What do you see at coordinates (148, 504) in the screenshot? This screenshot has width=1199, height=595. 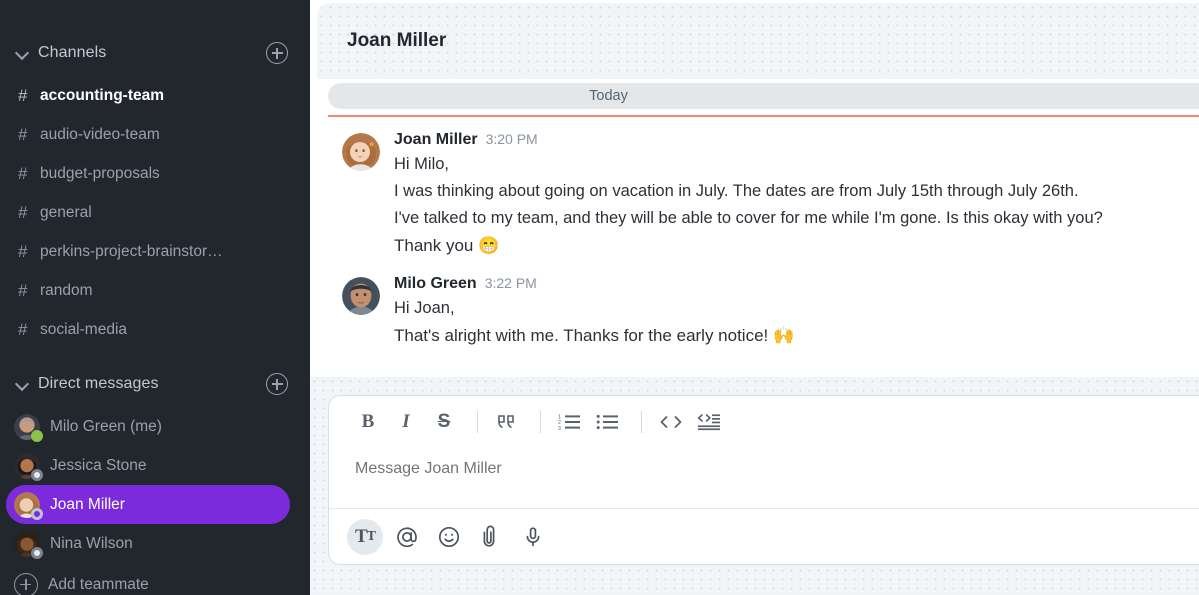 I see `sidebar-dm-joan-miller: Joan Miller` at bounding box center [148, 504].